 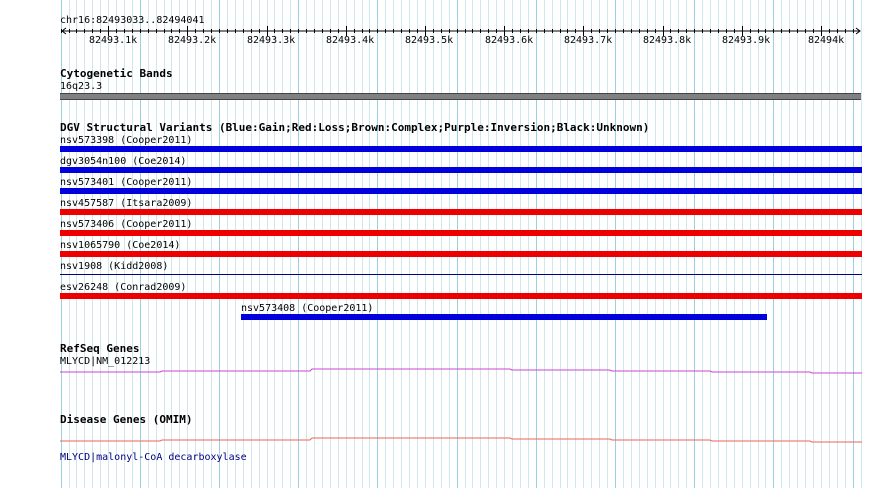 What do you see at coordinates (123, 161) in the screenshot?
I see `variant-label: dgv3054n100 (Coe2014)` at bounding box center [123, 161].